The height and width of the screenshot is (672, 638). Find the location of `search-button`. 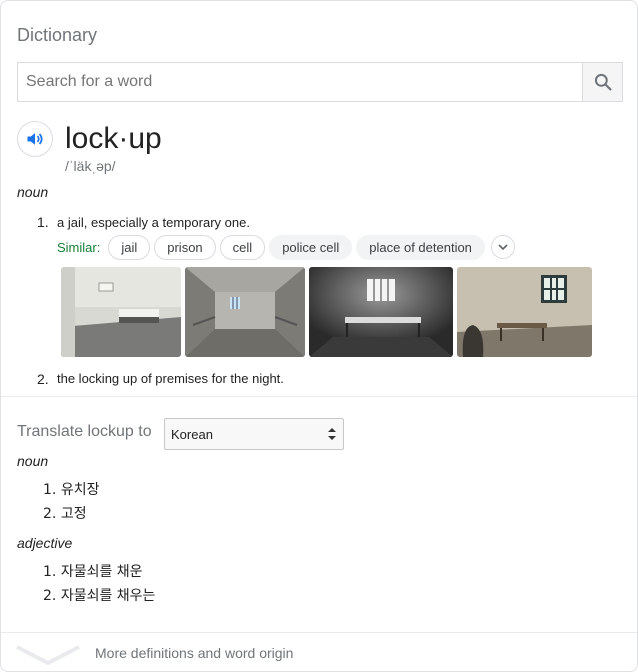

search-button is located at coordinates (602, 82).